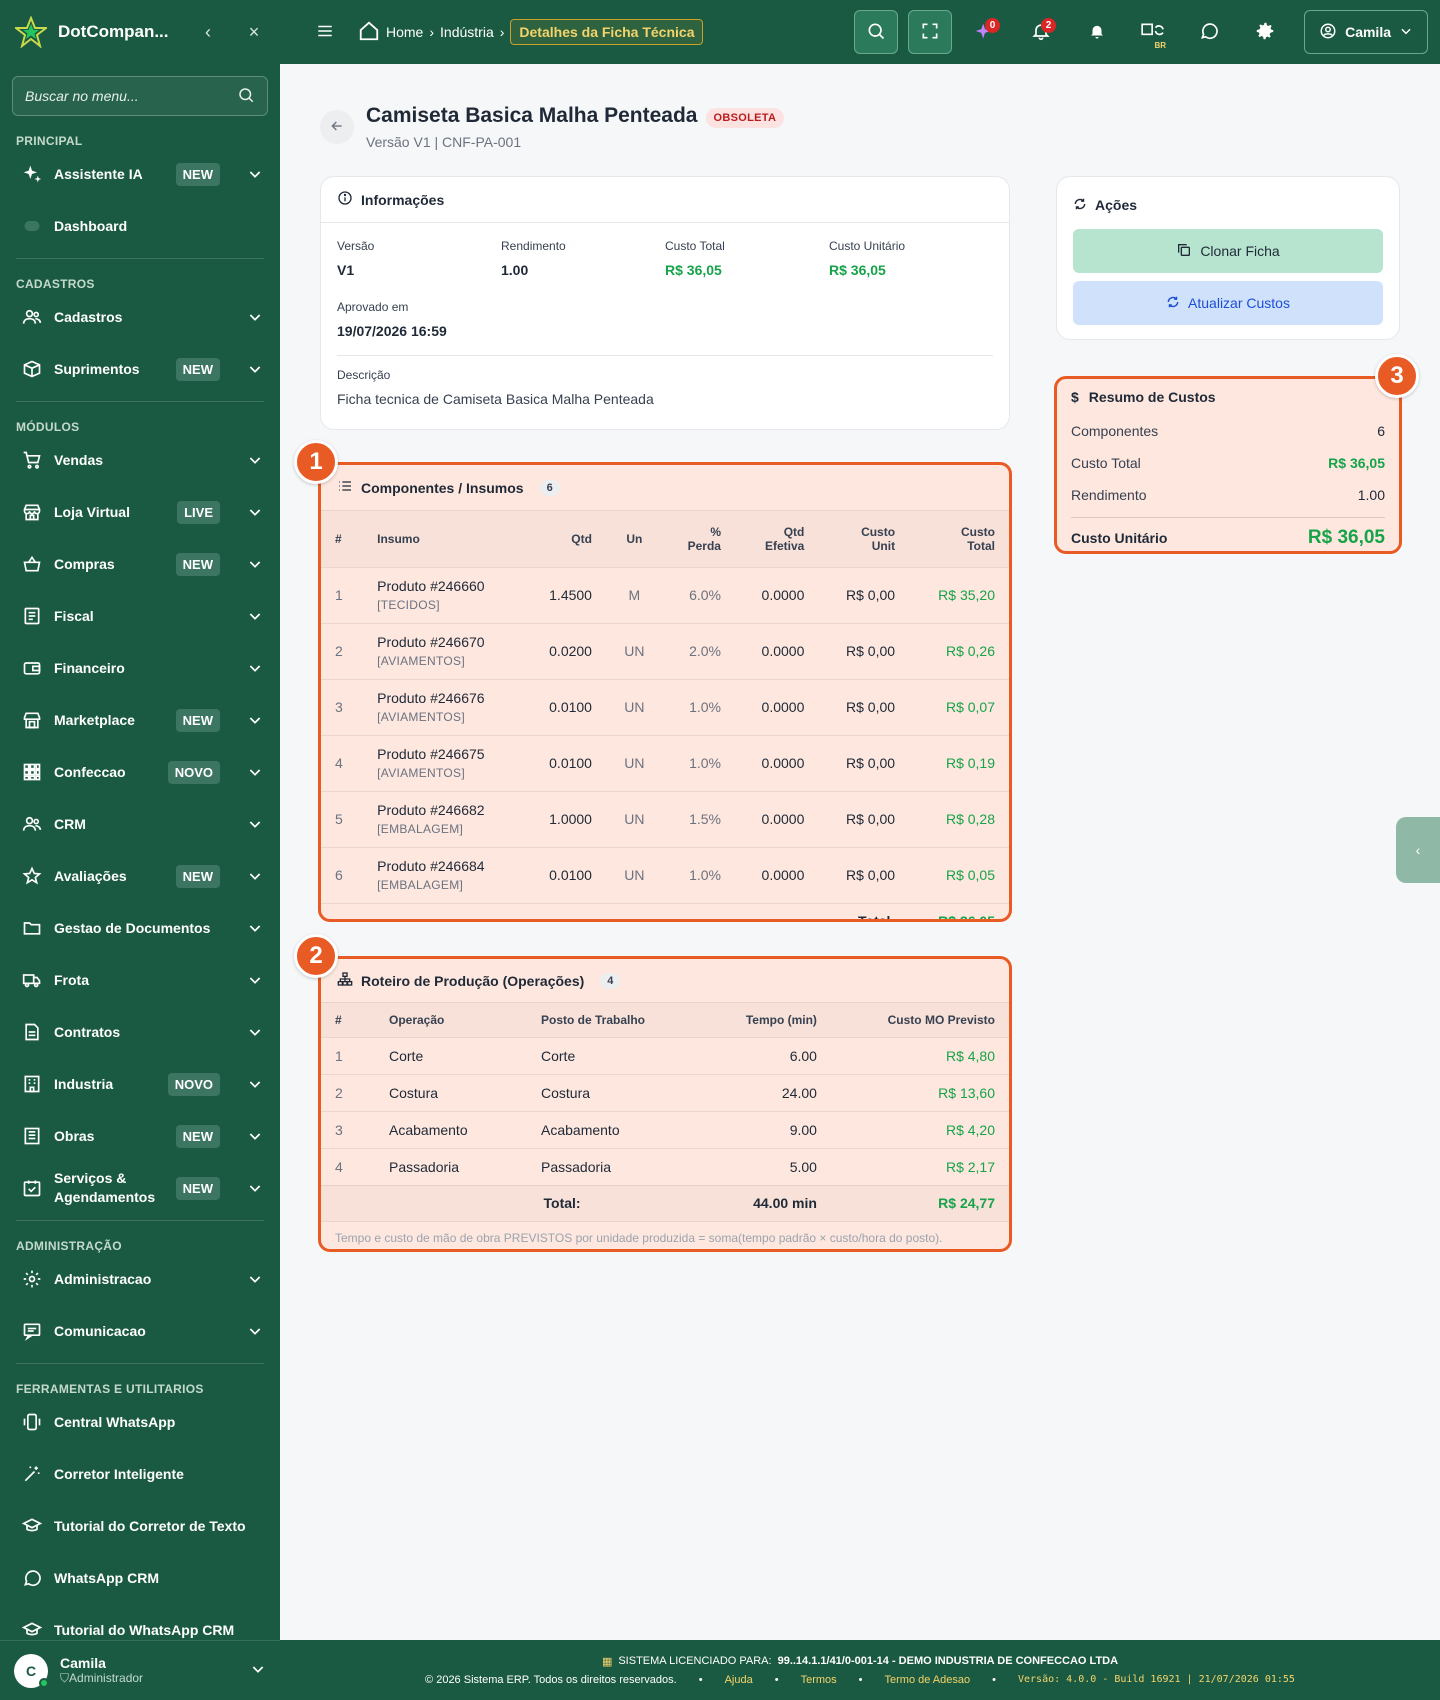 The image size is (1440, 1700). I want to click on table-row: 2 Costura Costura 24.00 R$ 13,60, so click(665, 1092).